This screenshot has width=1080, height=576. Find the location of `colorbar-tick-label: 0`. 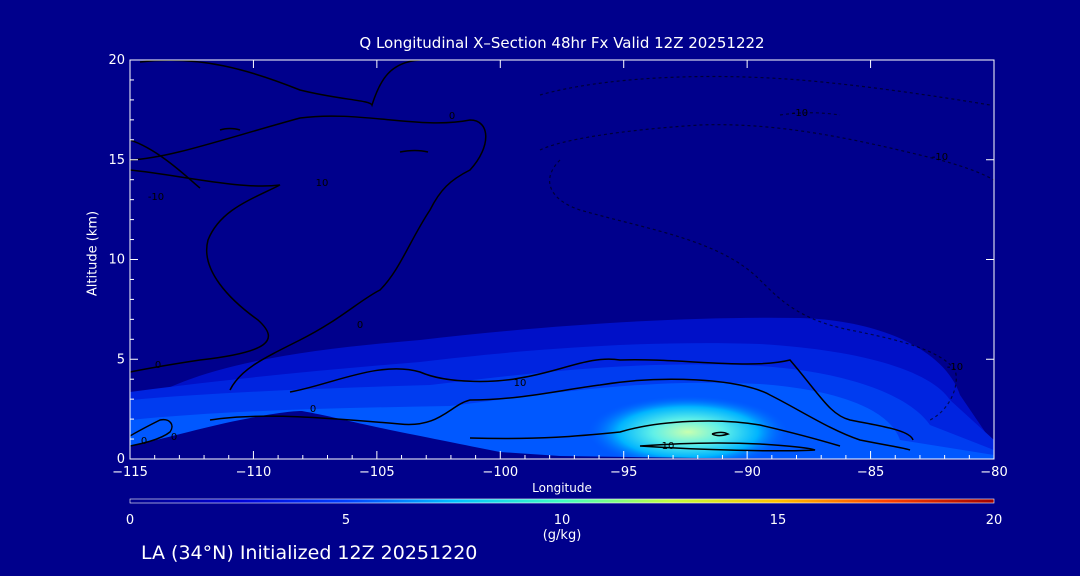

colorbar-tick-label: 0 is located at coordinates (130, 520).